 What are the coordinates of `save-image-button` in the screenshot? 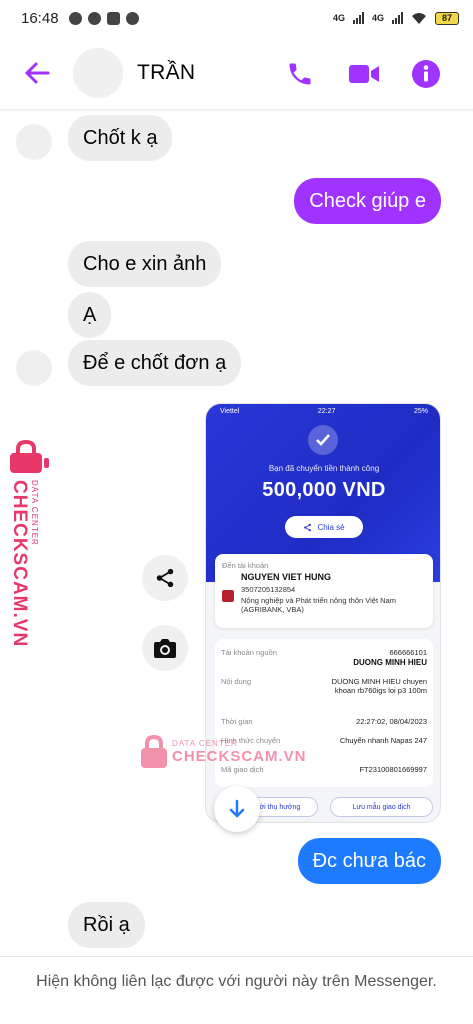 It's located at (165, 648).